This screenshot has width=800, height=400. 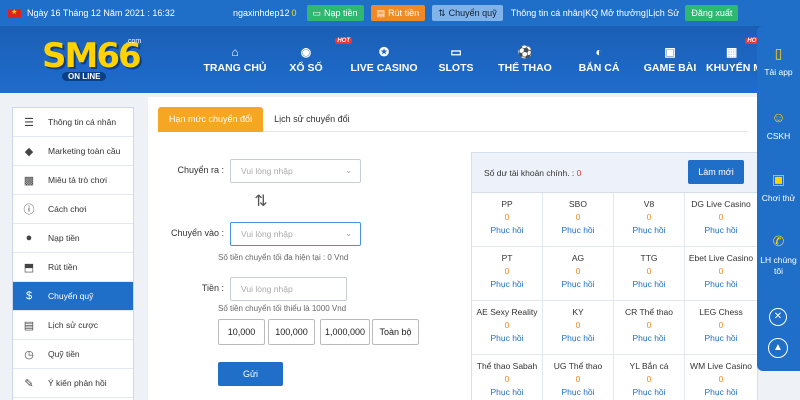 I want to click on provider-name: Ebet Live Casino, so click(x=721, y=258).